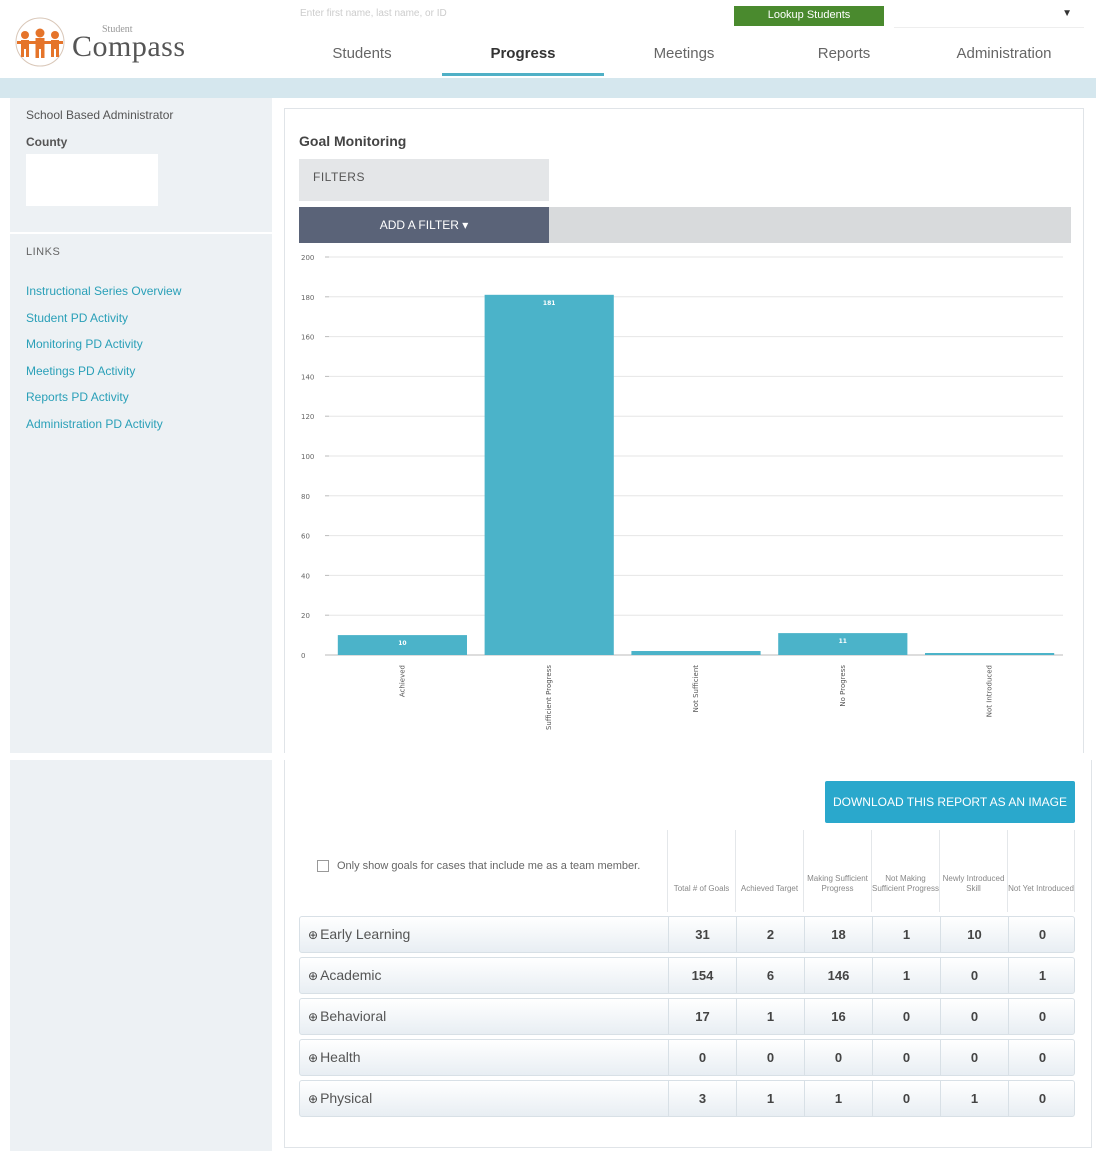 The height and width of the screenshot is (1151, 1096). What do you see at coordinates (346, 1098) in the screenshot?
I see `row-category: Physical` at bounding box center [346, 1098].